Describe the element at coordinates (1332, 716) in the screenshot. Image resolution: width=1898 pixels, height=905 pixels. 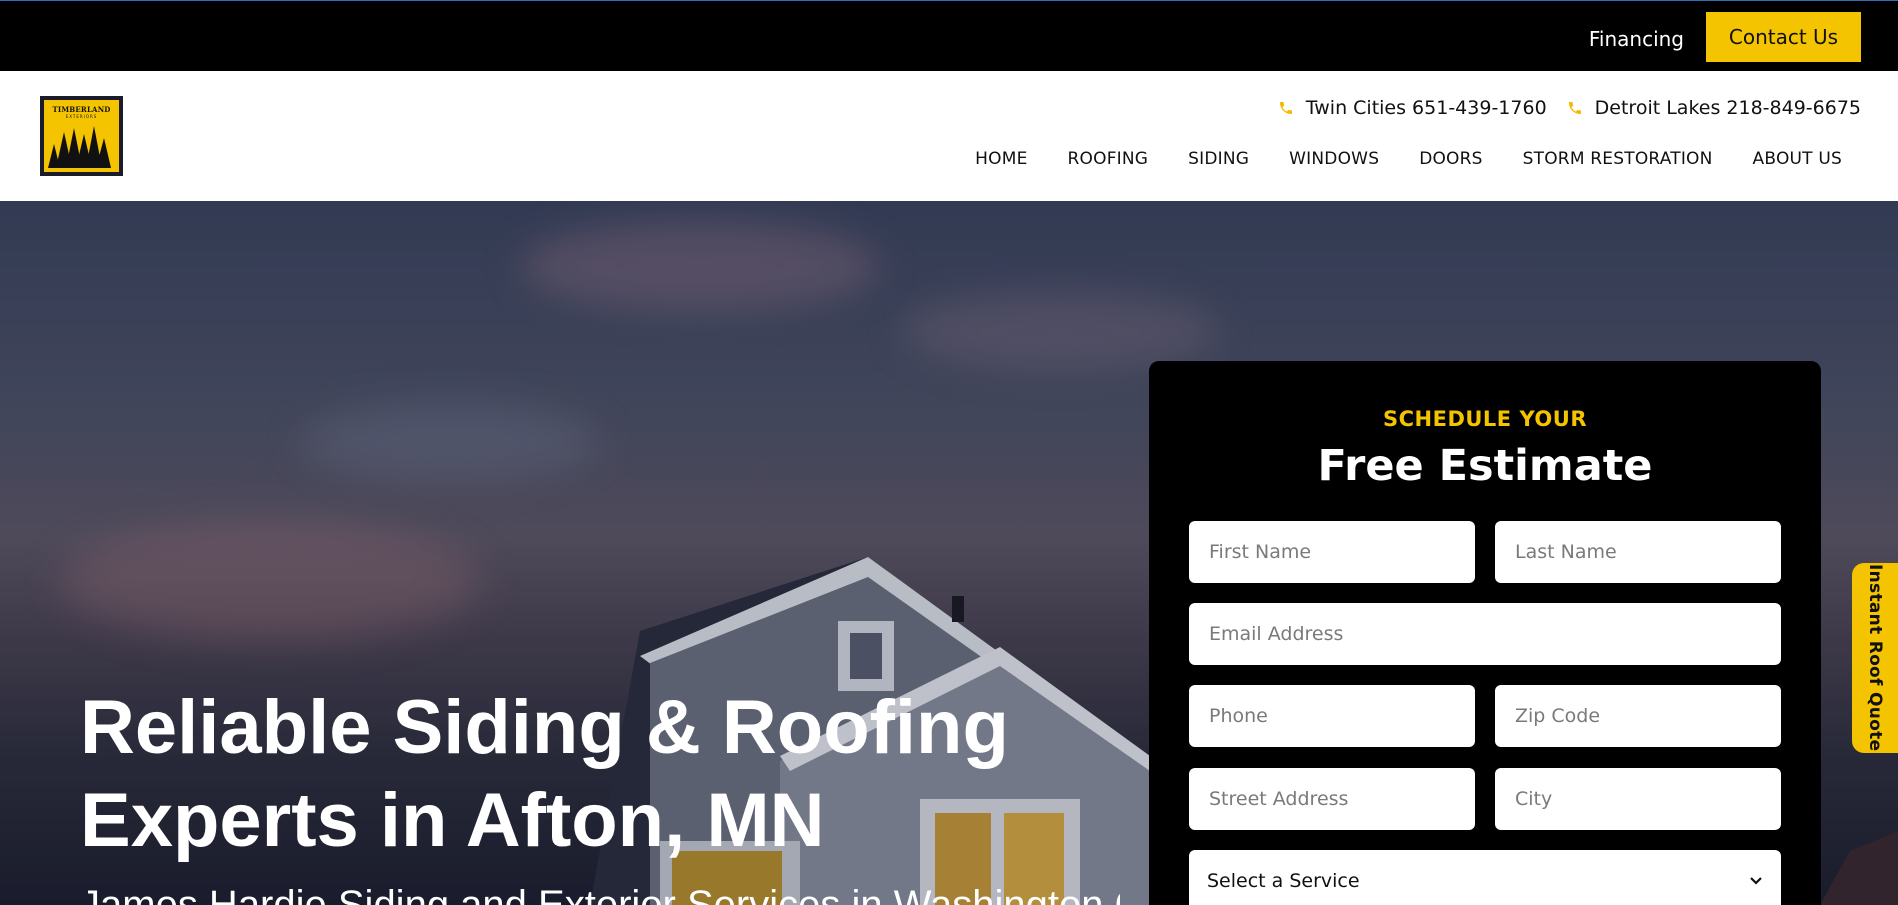
I see `phone-field` at that location.